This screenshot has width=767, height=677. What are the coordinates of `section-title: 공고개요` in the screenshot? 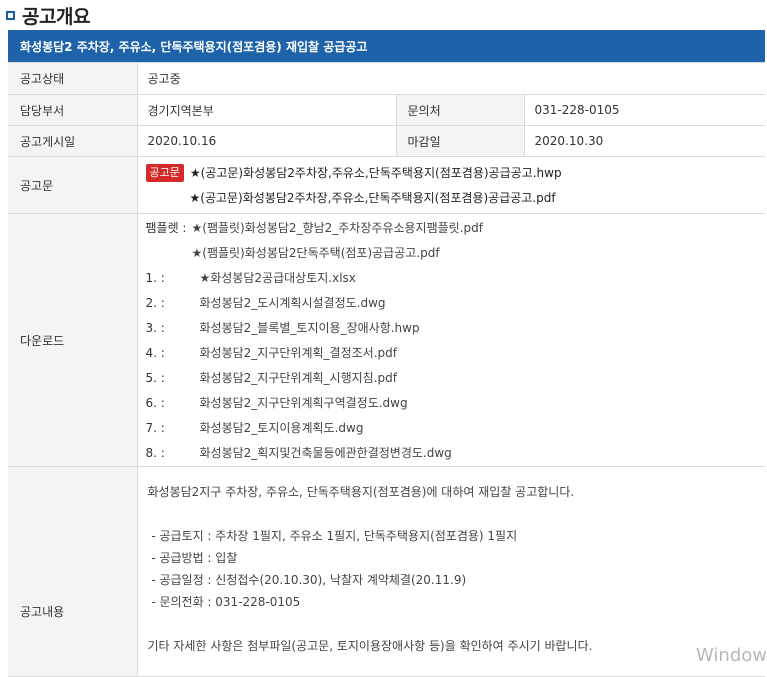 It's located at (56, 16).